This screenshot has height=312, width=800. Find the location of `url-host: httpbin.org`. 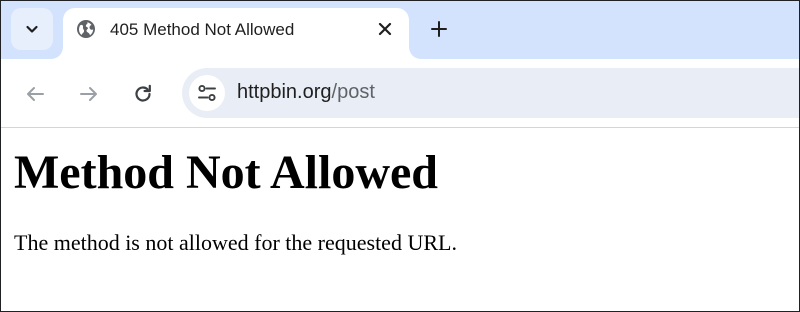

url-host: httpbin.org is located at coordinates (284, 92).